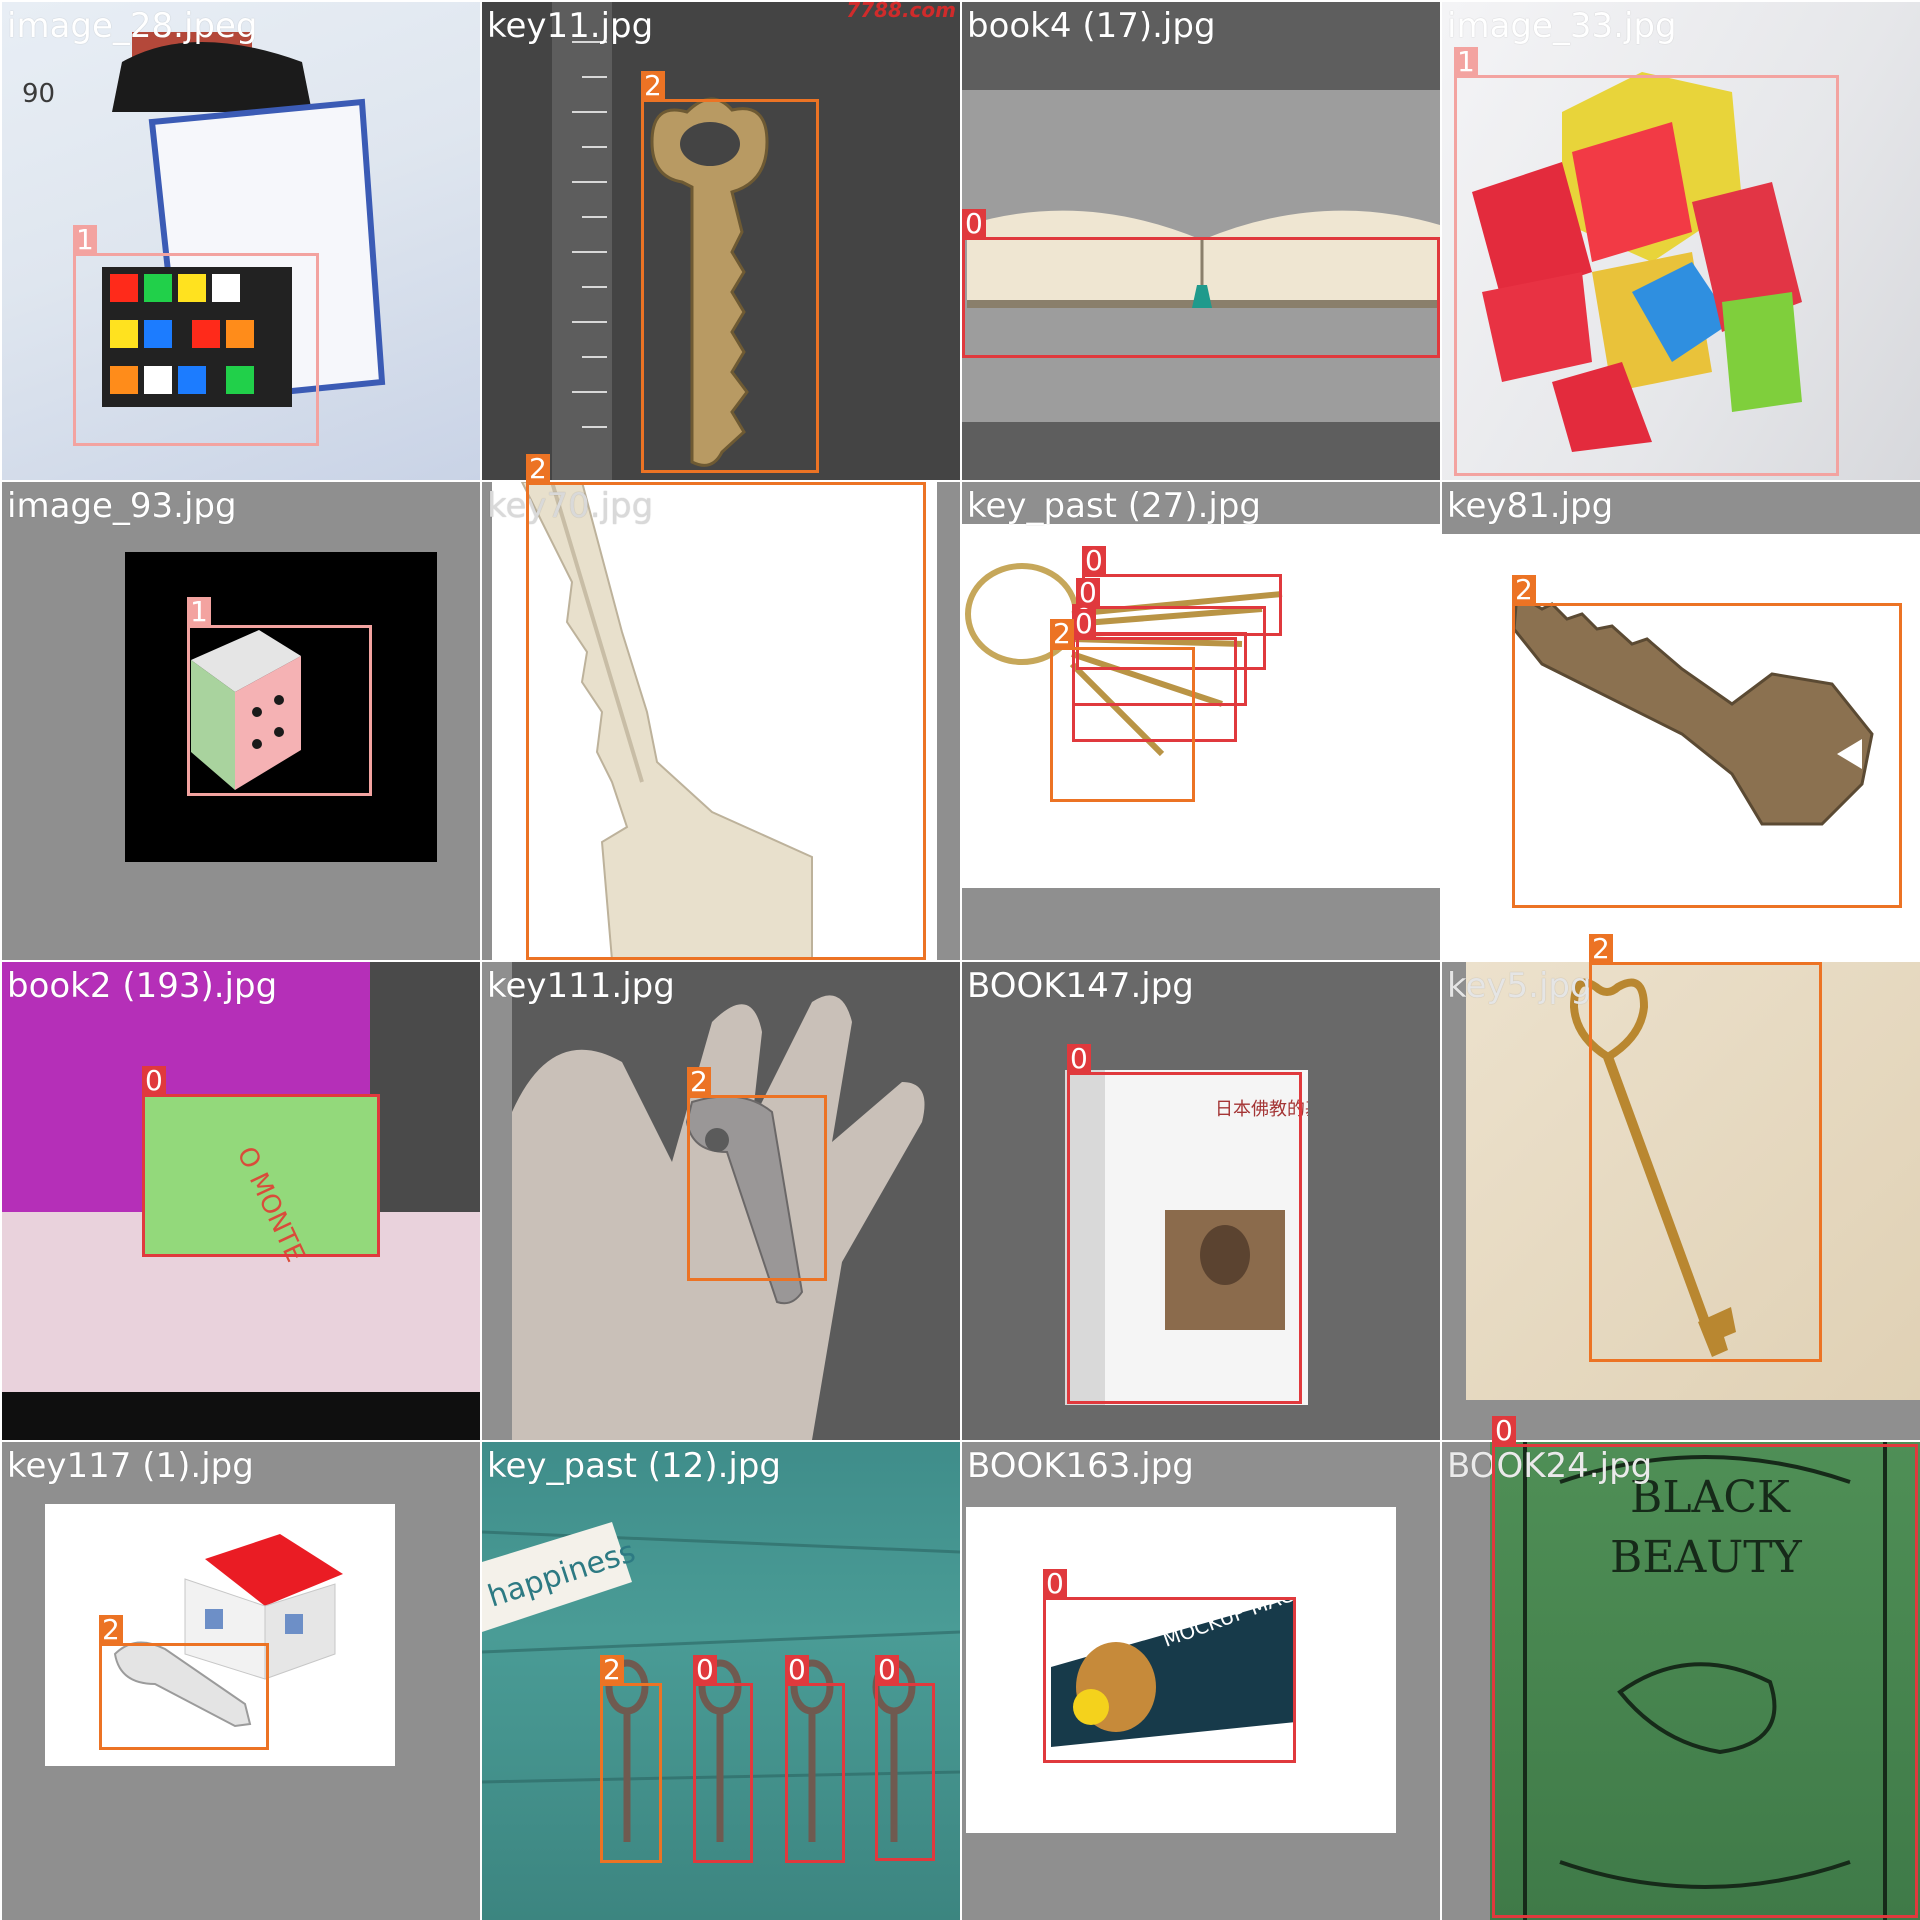 This screenshot has height=1920, width=1920. What do you see at coordinates (570, 26) in the screenshot?
I see `tile-filename: key11.jpg` at bounding box center [570, 26].